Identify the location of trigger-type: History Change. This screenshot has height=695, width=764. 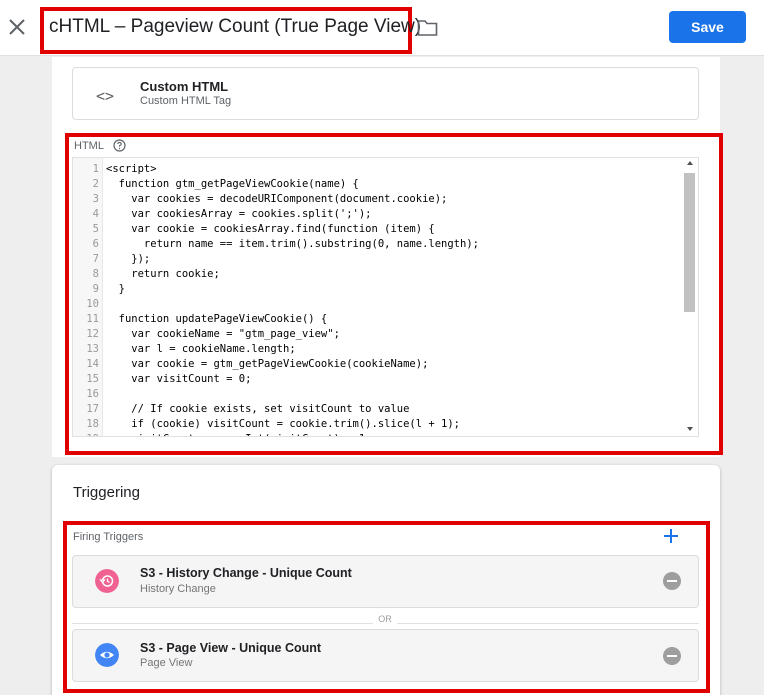
(178, 589).